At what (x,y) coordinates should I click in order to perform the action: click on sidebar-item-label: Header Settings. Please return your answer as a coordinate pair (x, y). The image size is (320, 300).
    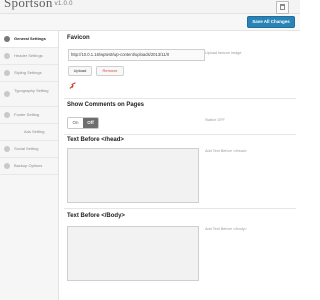
    Looking at the image, I should click on (28, 55).